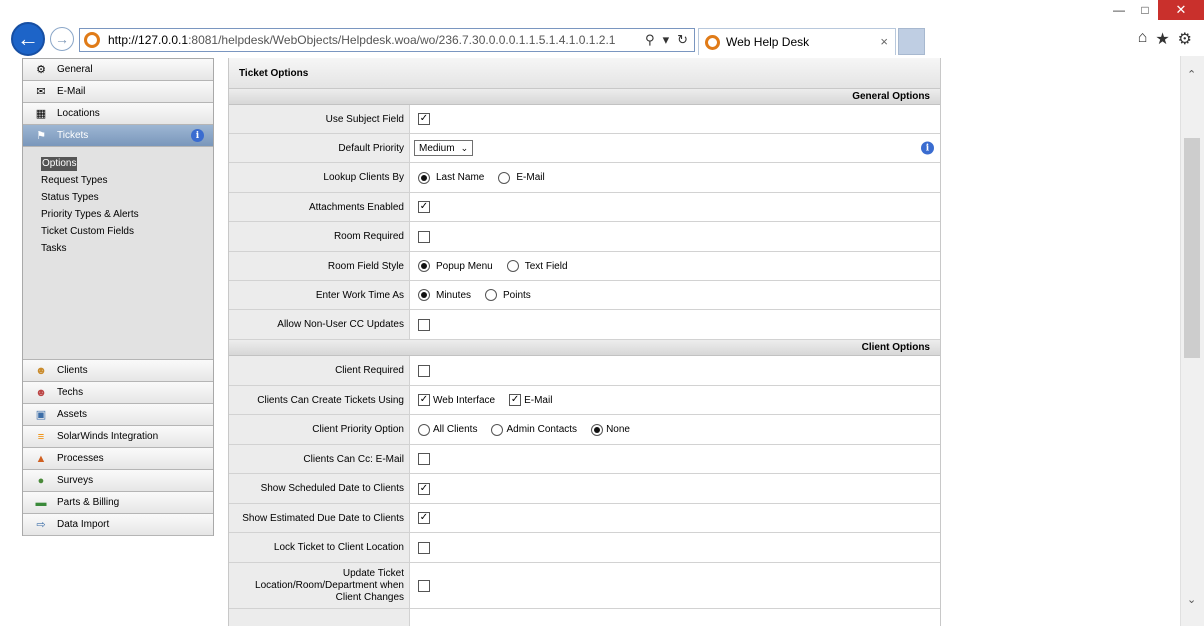  I want to click on sidebar-item-tickets: ⚑ Tickets i, so click(118, 136).